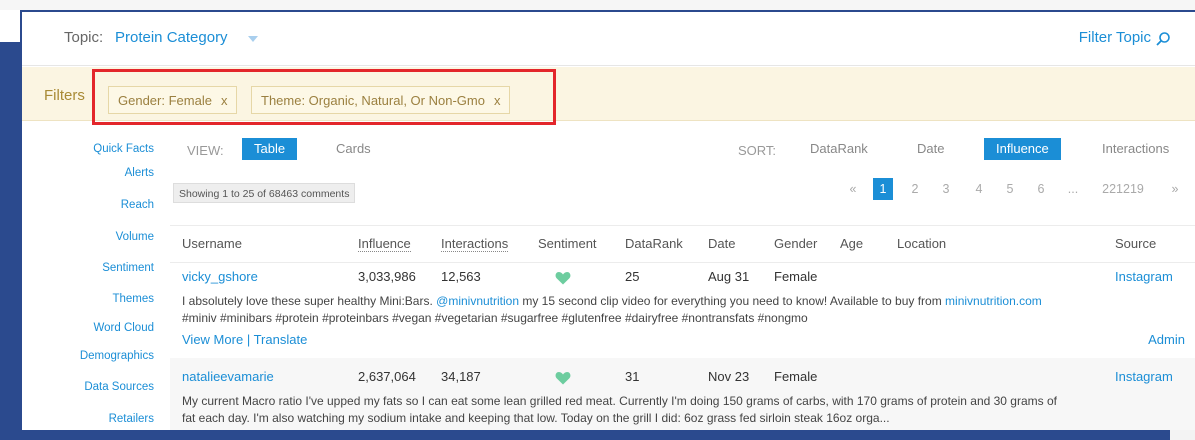 This screenshot has width=1195, height=440. Describe the element at coordinates (597, 5) in the screenshot. I see `frame-top` at that location.